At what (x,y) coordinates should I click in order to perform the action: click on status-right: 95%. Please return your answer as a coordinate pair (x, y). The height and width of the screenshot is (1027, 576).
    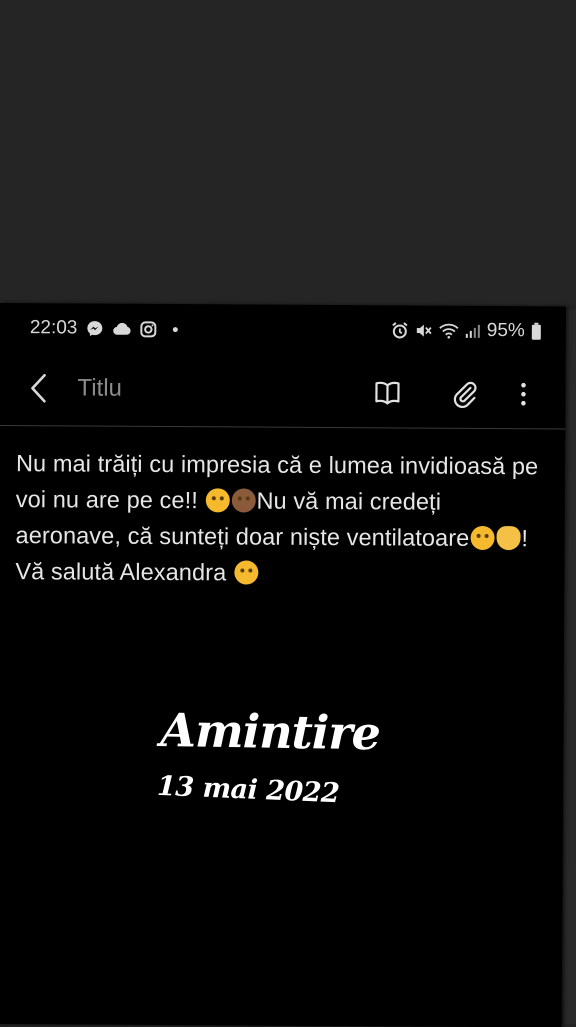
    Looking at the image, I should click on (466, 330).